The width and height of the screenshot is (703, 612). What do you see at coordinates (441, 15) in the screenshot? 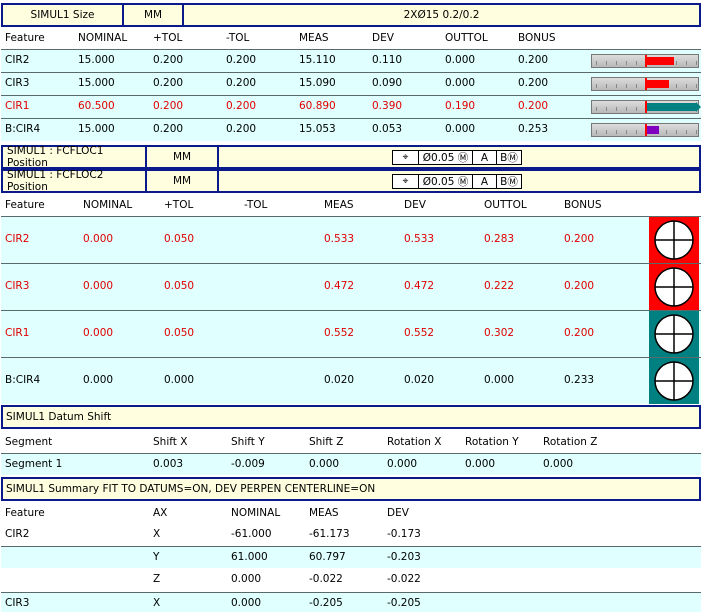
I see `size-tolerance-callout: 2XØ15 0.2/0.2` at bounding box center [441, 15].